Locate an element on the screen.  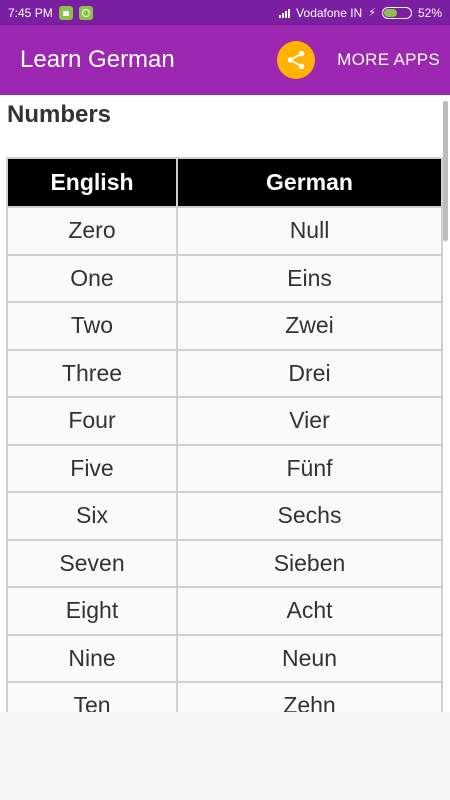
column-header-english: English is located at coordinates (92, 182).